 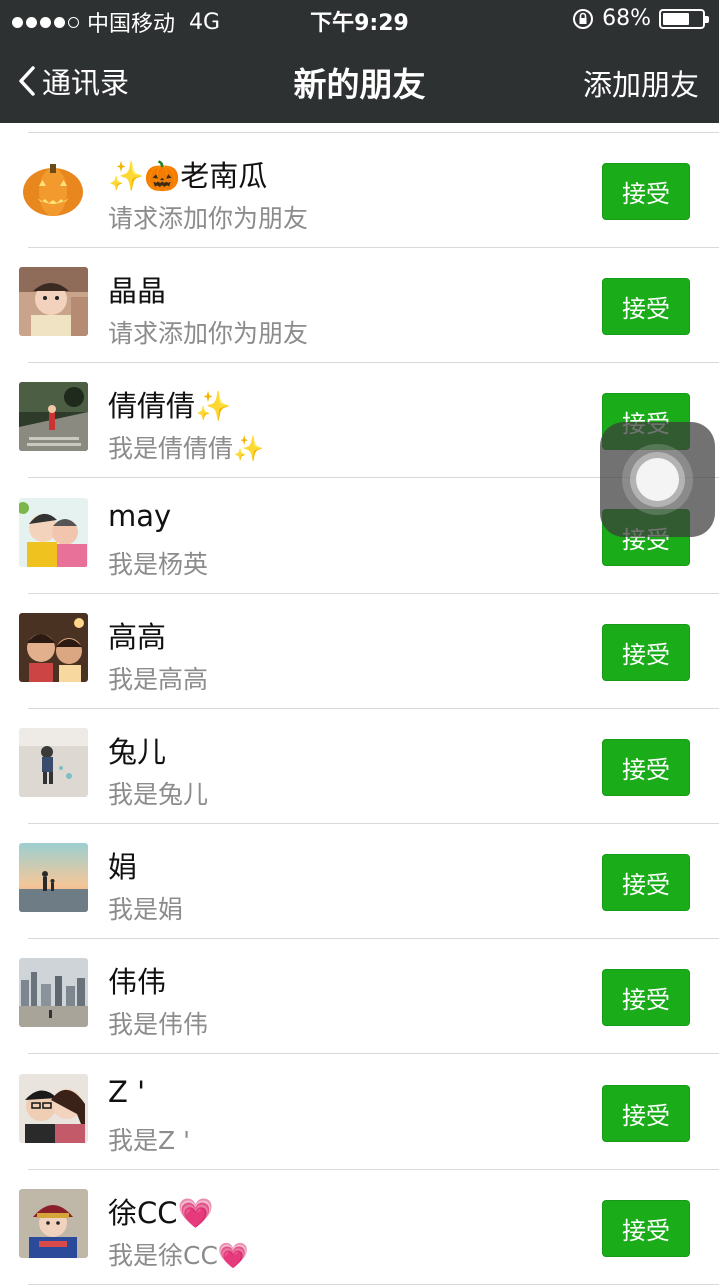 What do you see at coordinates (158, 794) in the screenshot?
I see `request-message: 我是兔儿` at bounding box center [158, 794].